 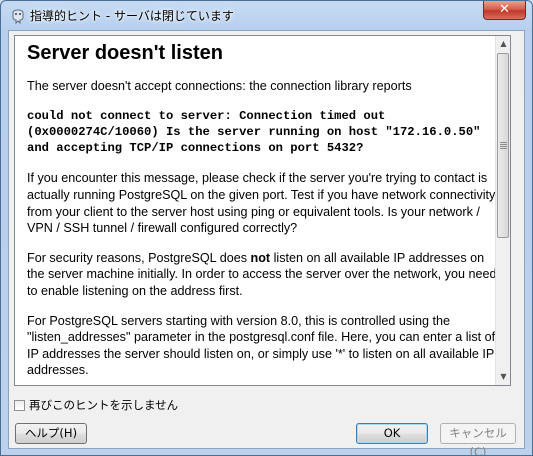 What do you see at coordinates (260, 257) in the screenshot?
I see `para2-bold-not: not` at bounding box center [260, 257].